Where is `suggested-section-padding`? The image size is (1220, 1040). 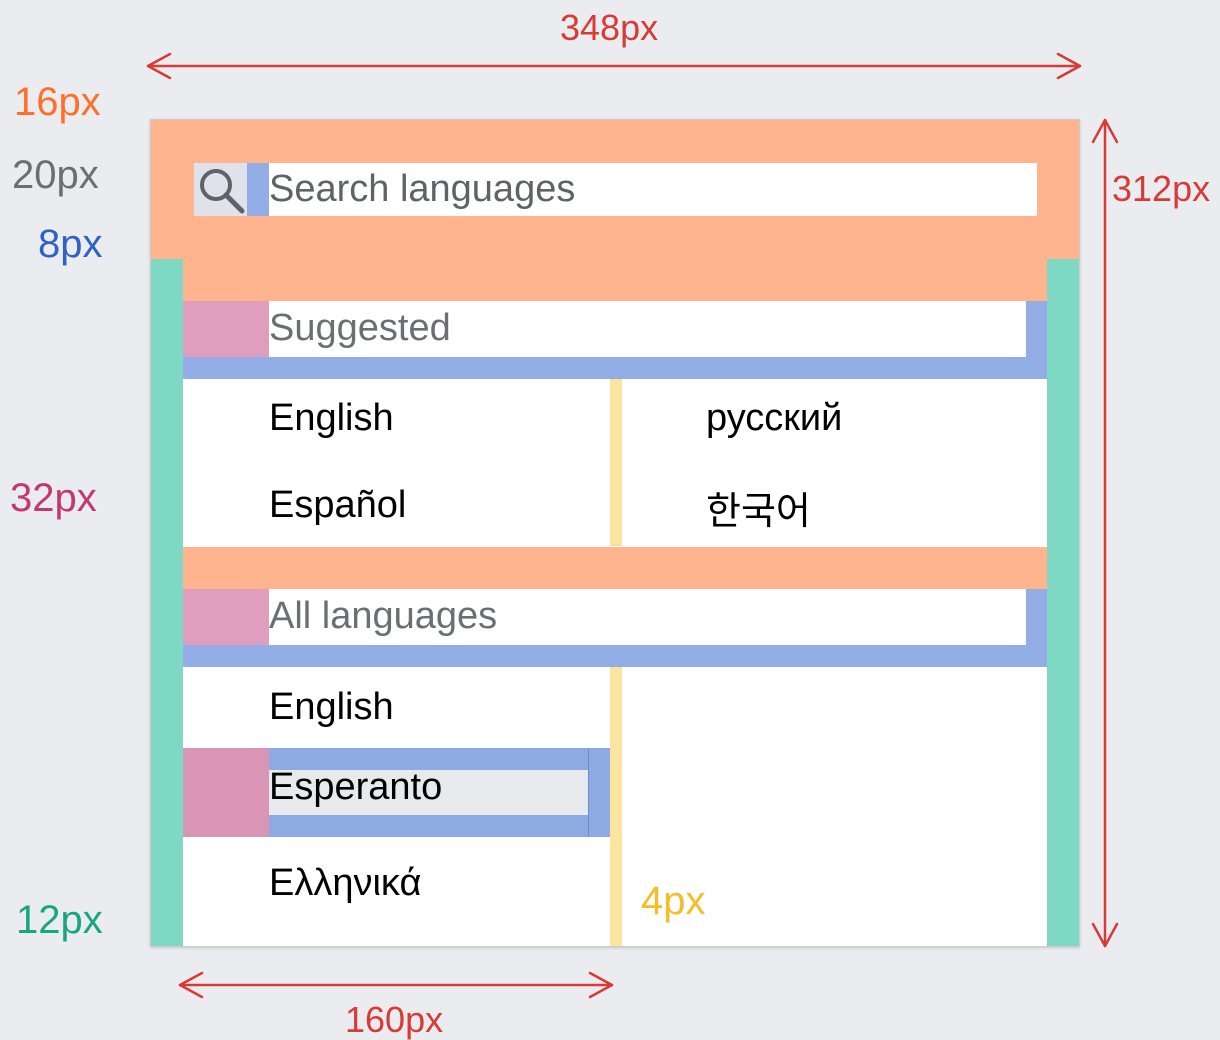 suggested-section-padding is located at coordinates (615, 280).